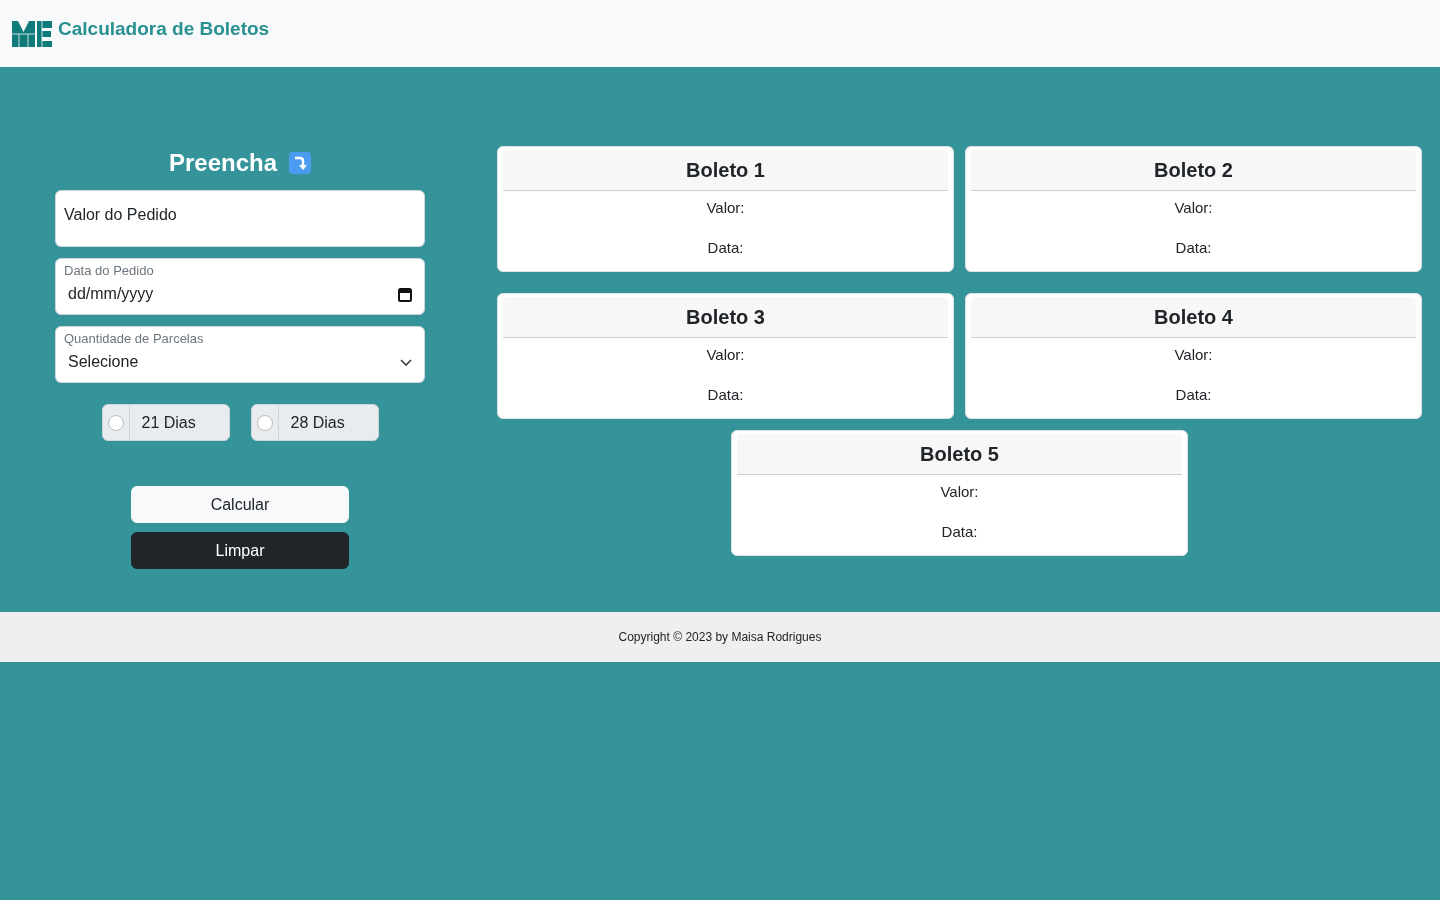 This screenshot has width=1440, height=900. Describe the element at coordinates (317, 422) in the screenshot. I see `option-label: 28 Dias` at that location.